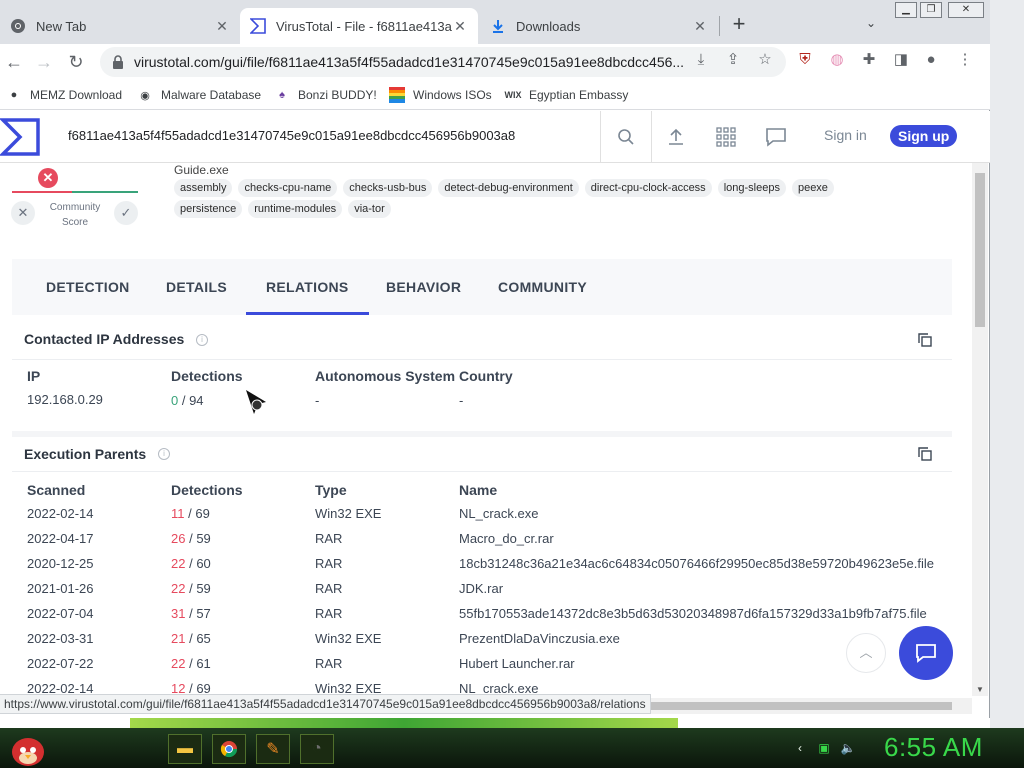 Image resolution: width=1024 pixels, height=768 pixels. I want to click on vote-malicious-button: ✕, so click(23, 213).